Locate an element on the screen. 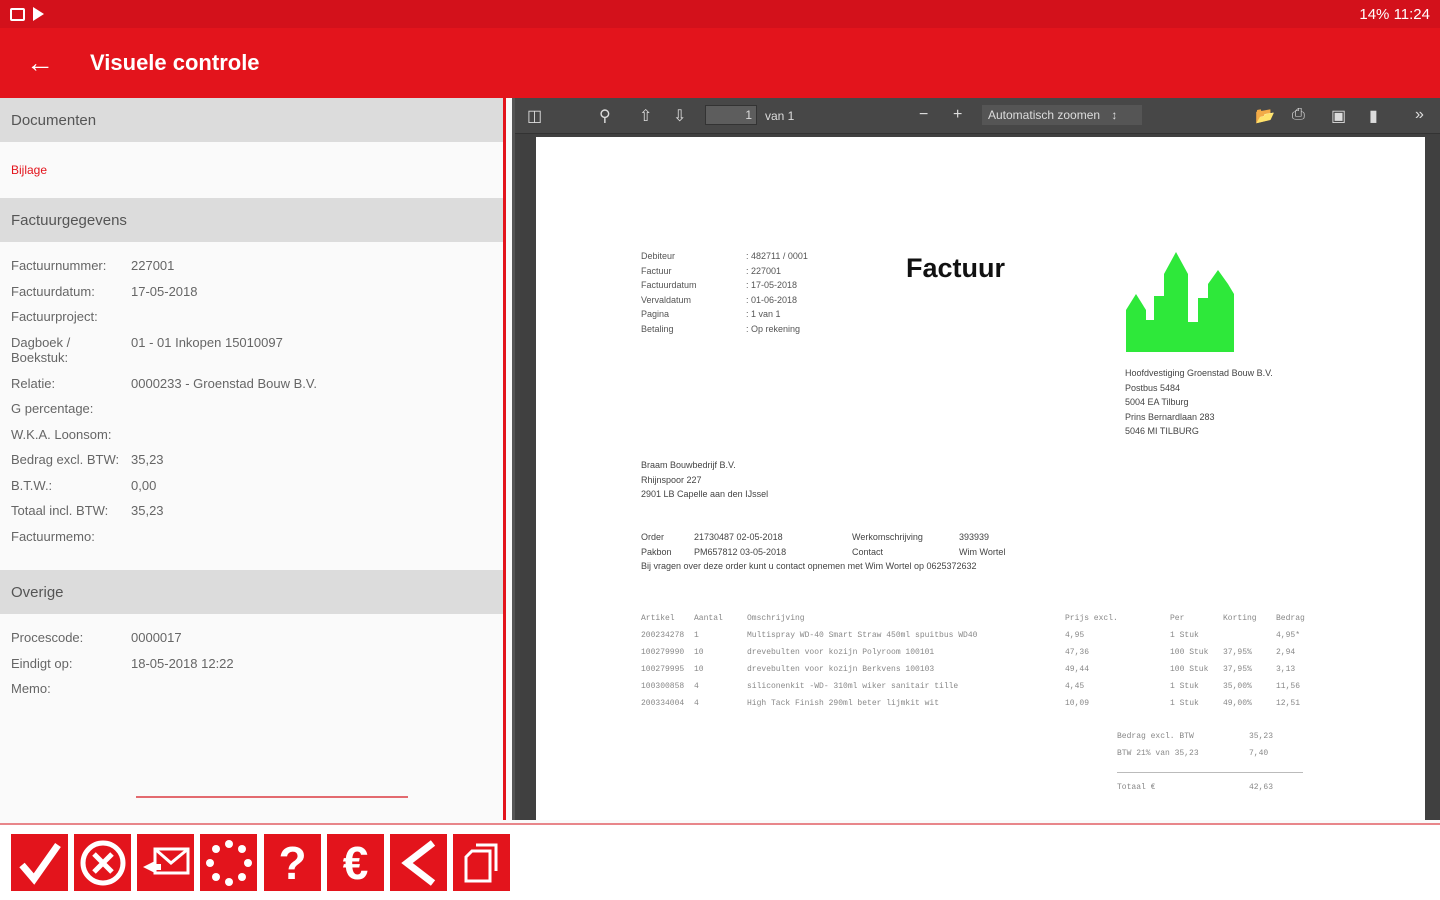  table-cell: 49,00% is located at coordinates (1237, 703).